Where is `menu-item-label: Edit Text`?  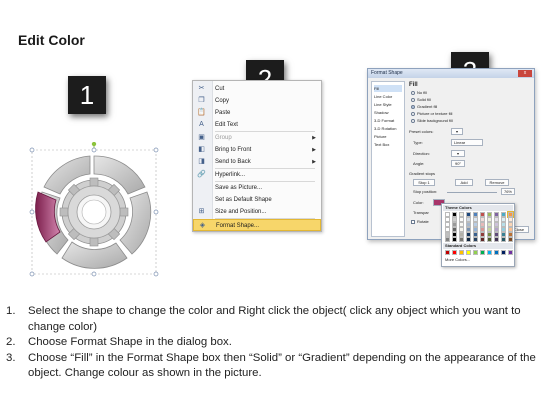
menu-item-label: Edit Text is located at coordinates (226, 125).